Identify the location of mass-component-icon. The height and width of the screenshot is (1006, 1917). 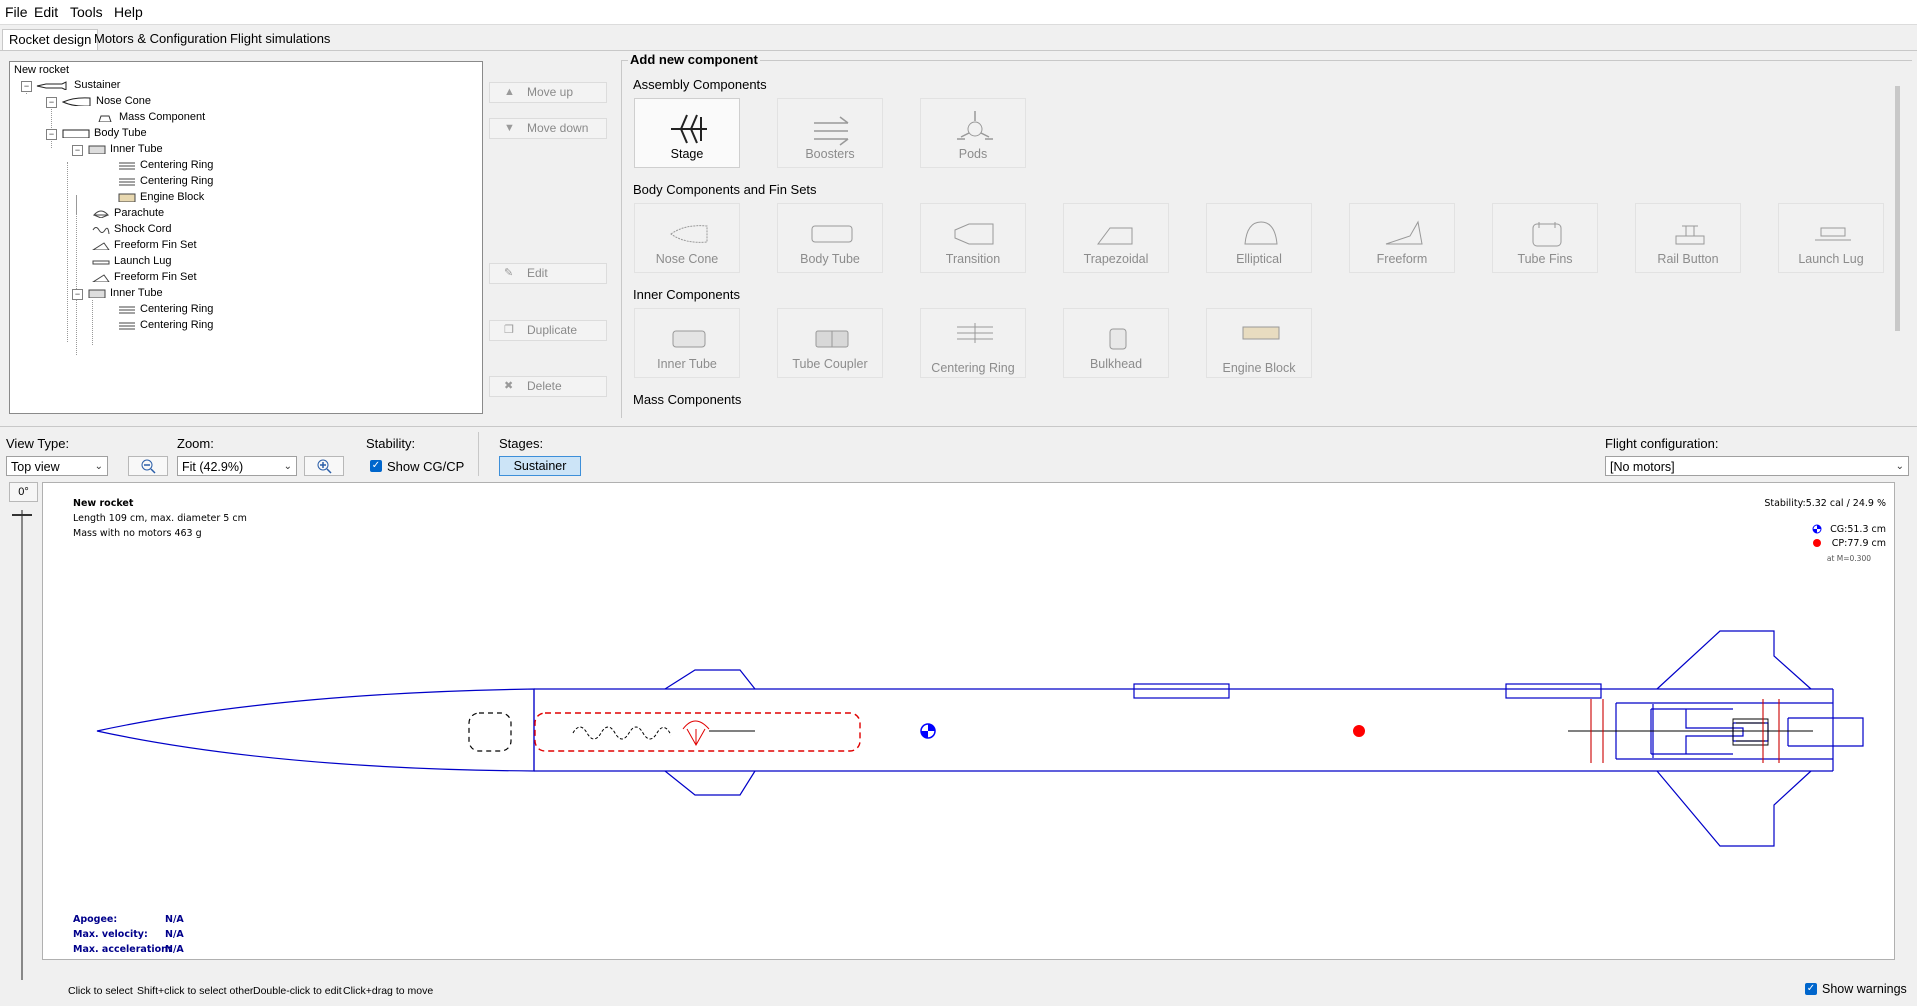
(105, 118).